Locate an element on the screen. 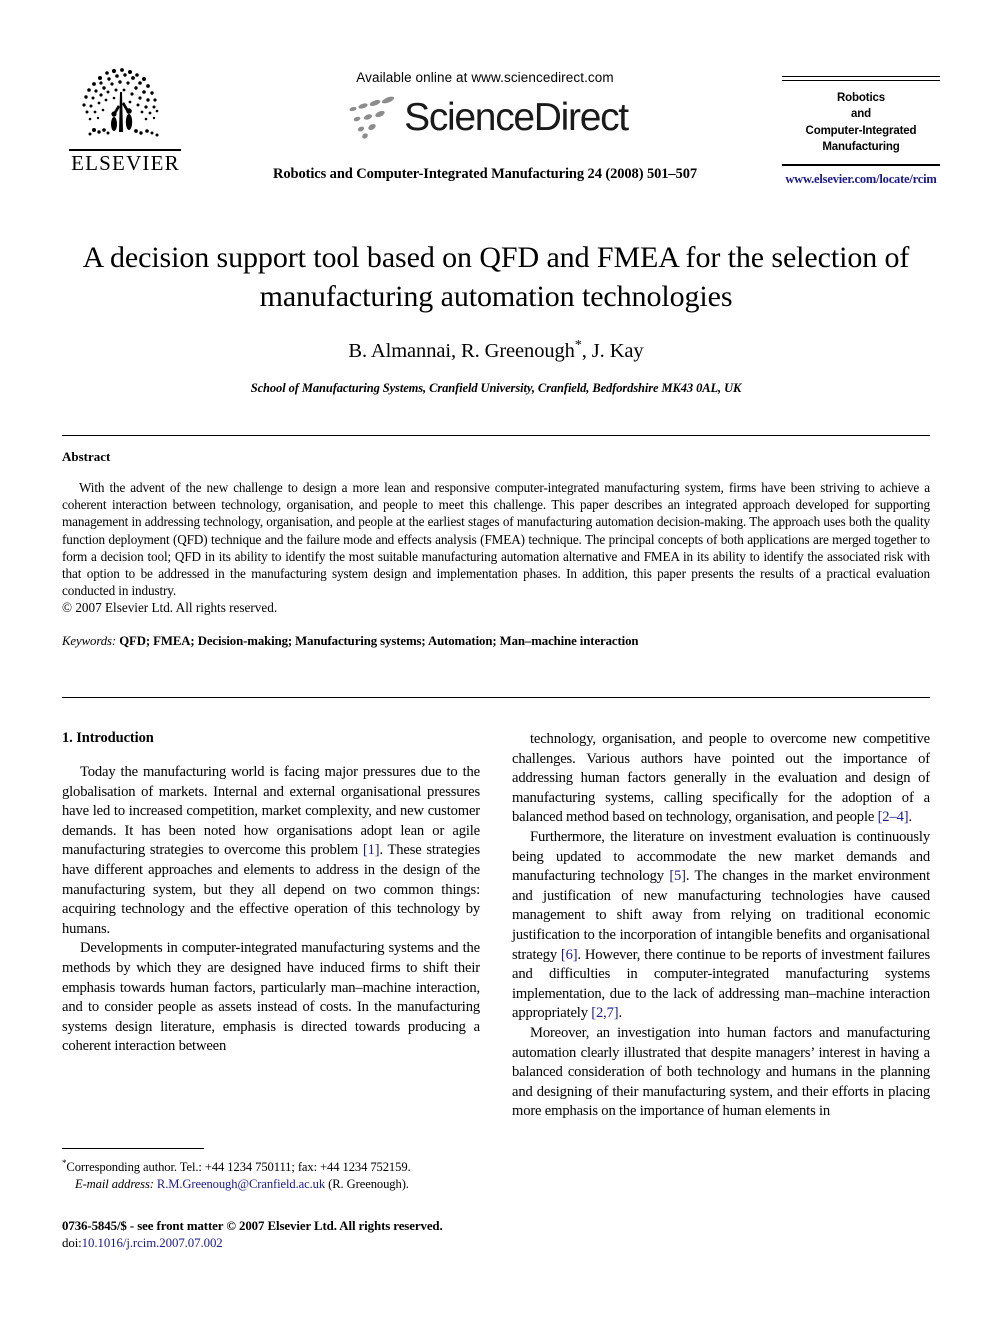  section-heading-introduction: 1. Introduction is located at coordinates (108, 738).